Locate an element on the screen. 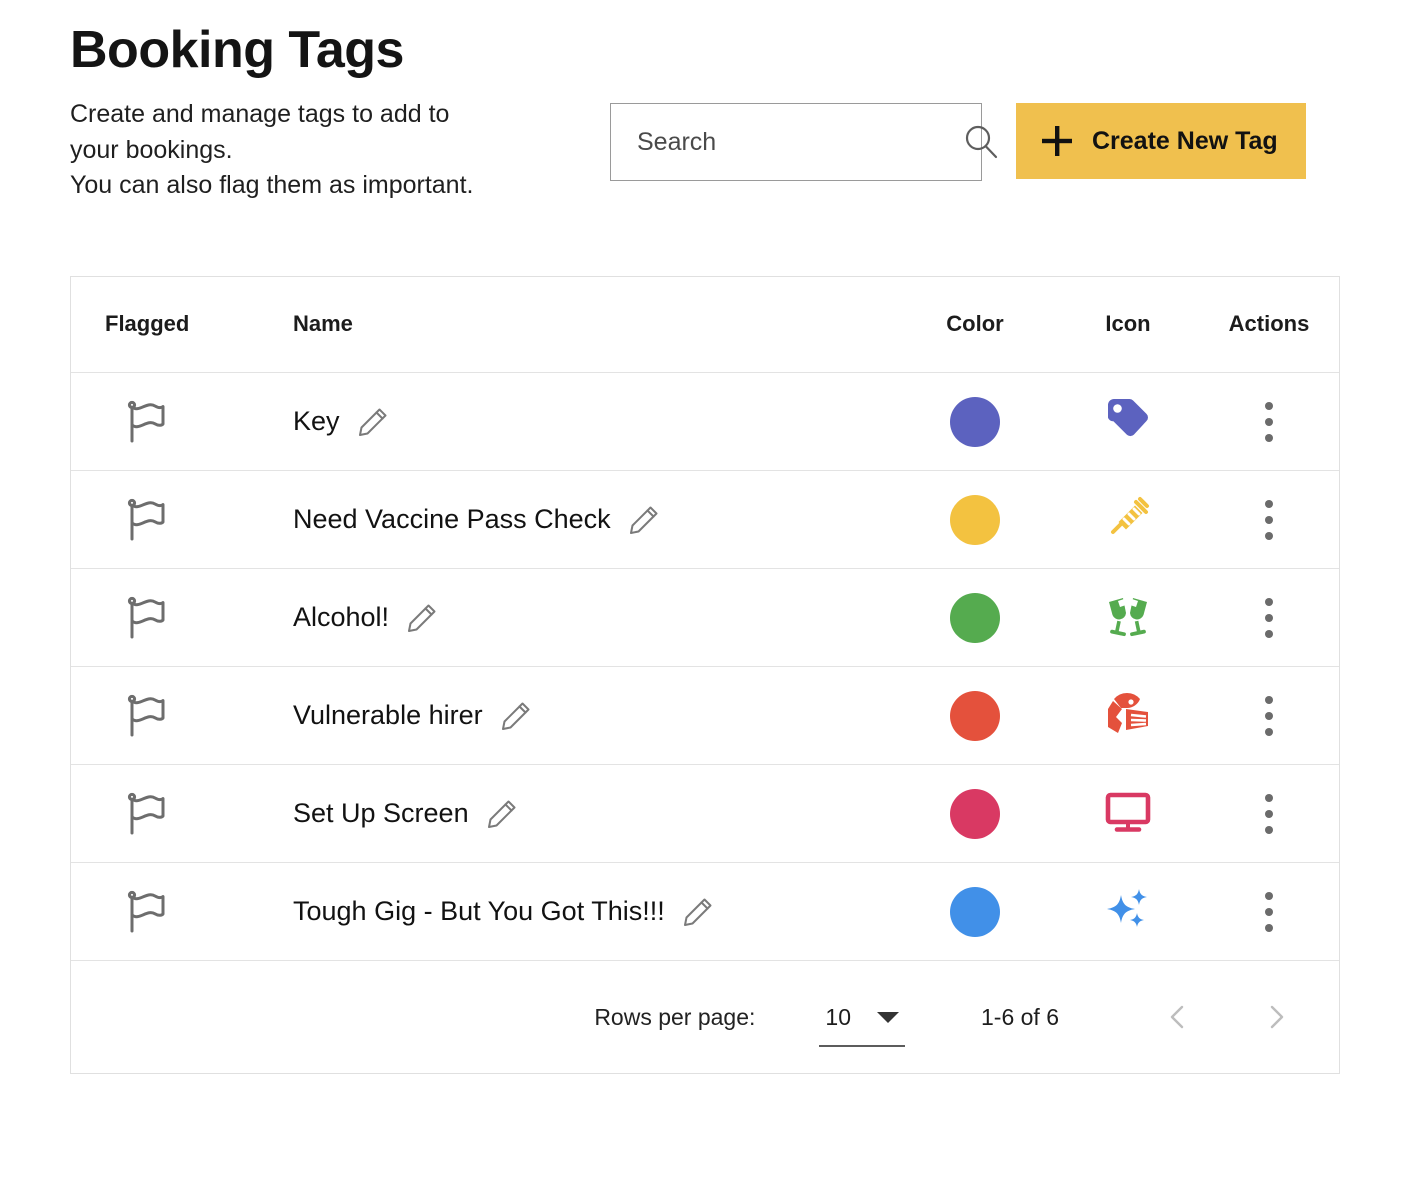 This screenshot has height=1203, width=1410. create-new-tag-label: Create New Tag is located at coordinates (1185, 140).